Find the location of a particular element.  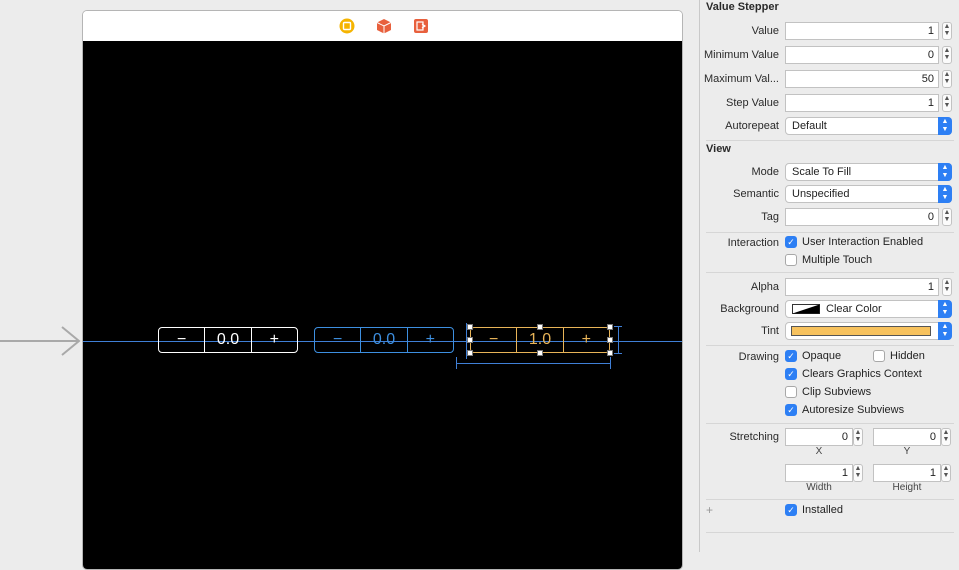

stretching-width-stepper-control: ▲ ▼ is located at coordinates (858, 473).